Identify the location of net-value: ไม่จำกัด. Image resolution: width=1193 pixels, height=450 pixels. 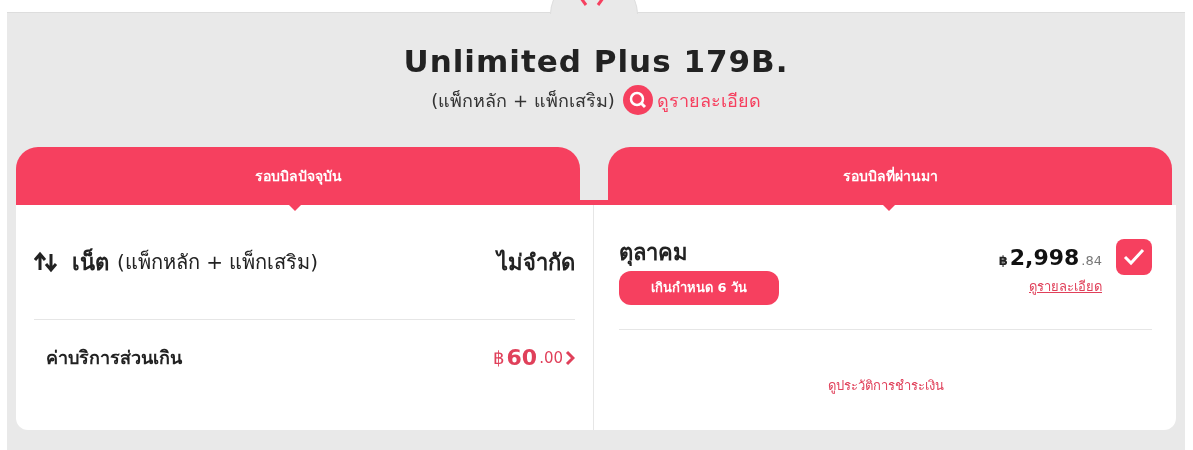
(536, 262).